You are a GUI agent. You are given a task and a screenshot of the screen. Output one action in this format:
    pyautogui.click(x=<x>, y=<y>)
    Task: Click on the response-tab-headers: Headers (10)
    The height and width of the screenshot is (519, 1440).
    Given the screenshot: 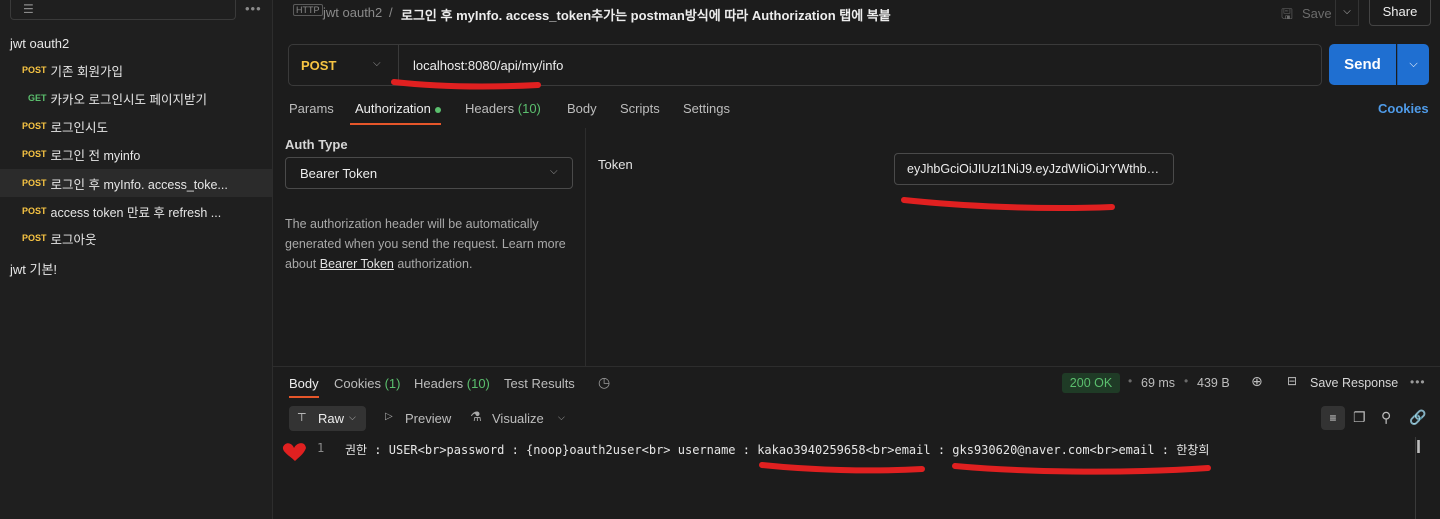 What is the action you would take?
    pyautogui.click(x=452, y=383)
    